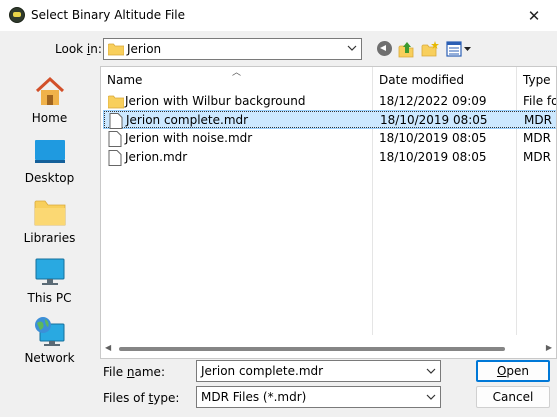 Image resolution: width=557 pixels, height=417 pixels. What do you see at coordinates (385, 49) in the screenshot?
I see `back-icon` at bounding box center [385, 49].